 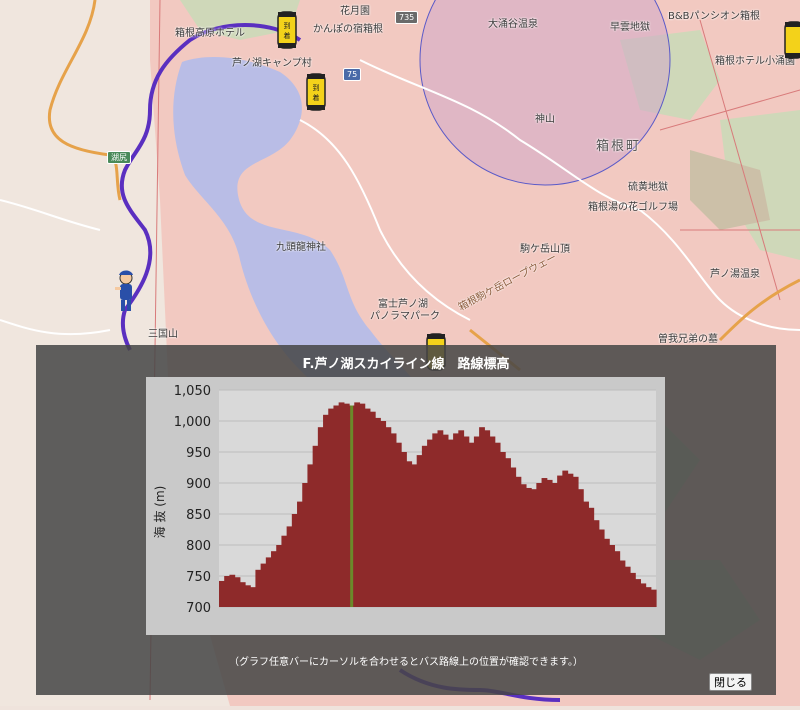 What do you see at coordinates (730, 682) in the screenshot?
I see `close-button: 閉じる` at bounding box center [730, 682].